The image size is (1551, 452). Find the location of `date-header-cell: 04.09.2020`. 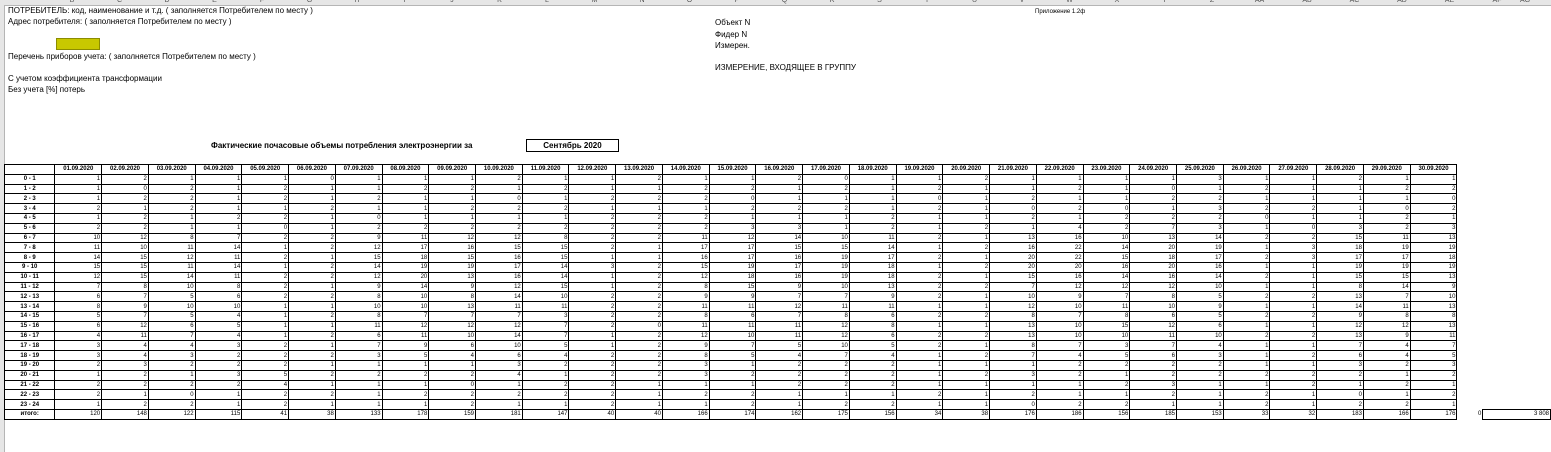

date-header-cell: 04.09.2020 is located at coordinates (218, 169).